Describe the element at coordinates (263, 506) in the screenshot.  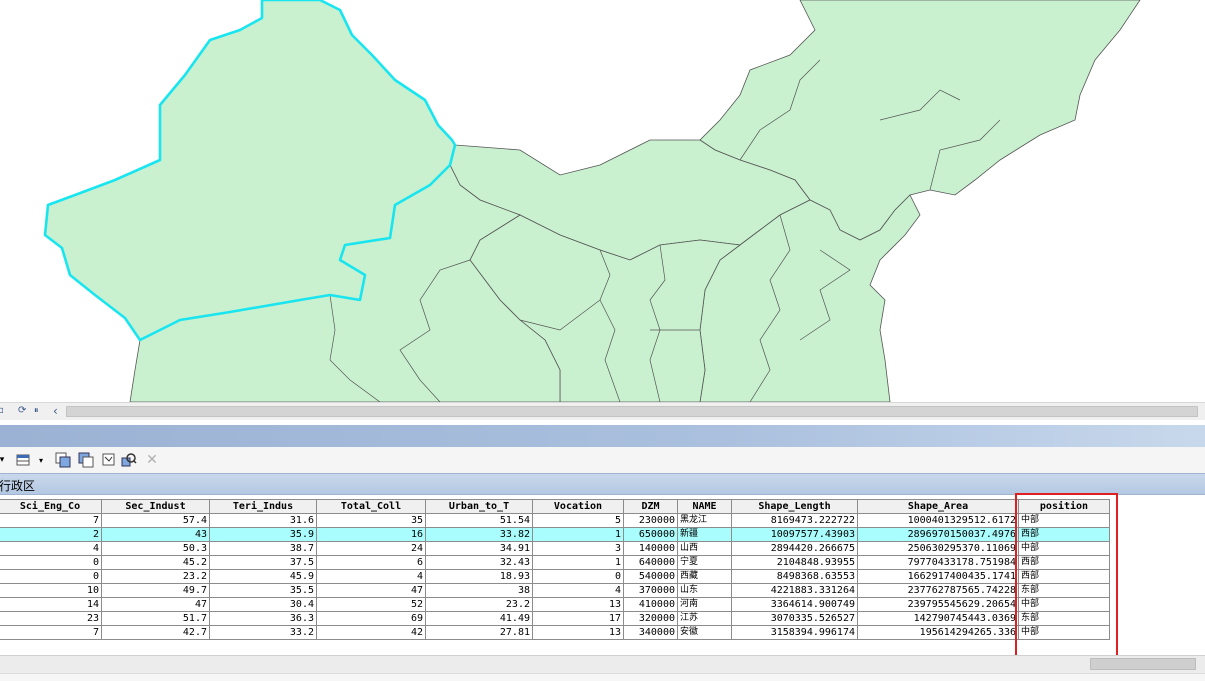
I see `column-header-teri-indus: Teri_Indus` at that location.